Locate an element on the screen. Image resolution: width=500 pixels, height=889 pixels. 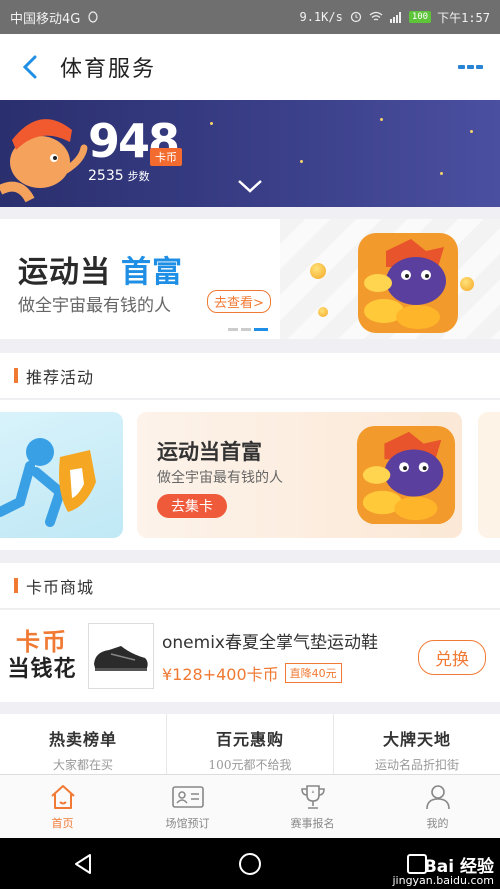
category-subtitle: 100元都不给我 is located at coordinates (250, 765).